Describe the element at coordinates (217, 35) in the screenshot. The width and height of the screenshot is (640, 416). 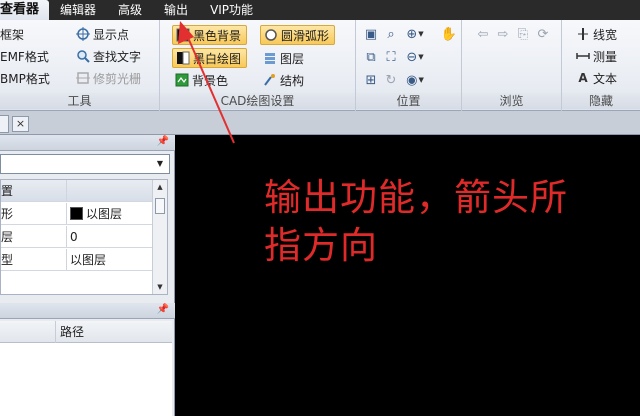
I see `black-bg-label: 黑色背景` at that location.